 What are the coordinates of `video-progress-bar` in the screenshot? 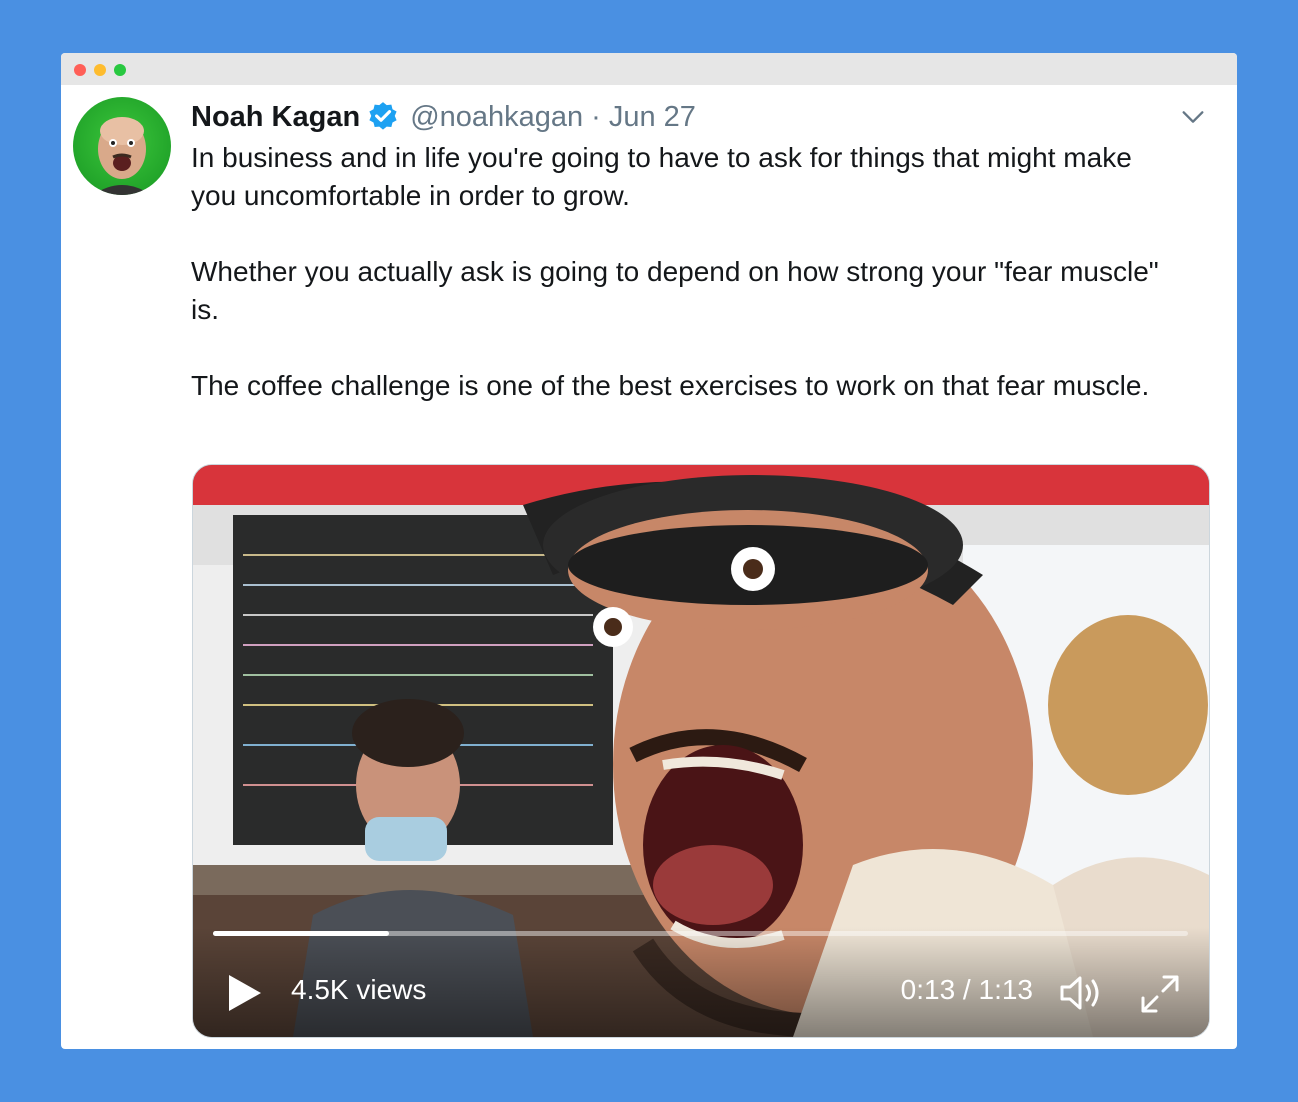 It's located at (700, 933).